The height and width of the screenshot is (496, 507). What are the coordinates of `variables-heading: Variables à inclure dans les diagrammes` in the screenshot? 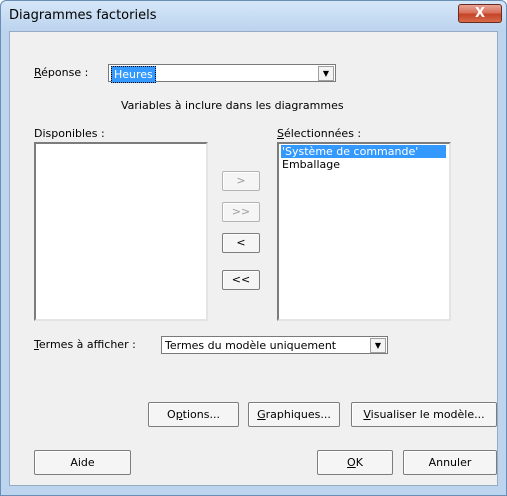 It's located at (232, 105).